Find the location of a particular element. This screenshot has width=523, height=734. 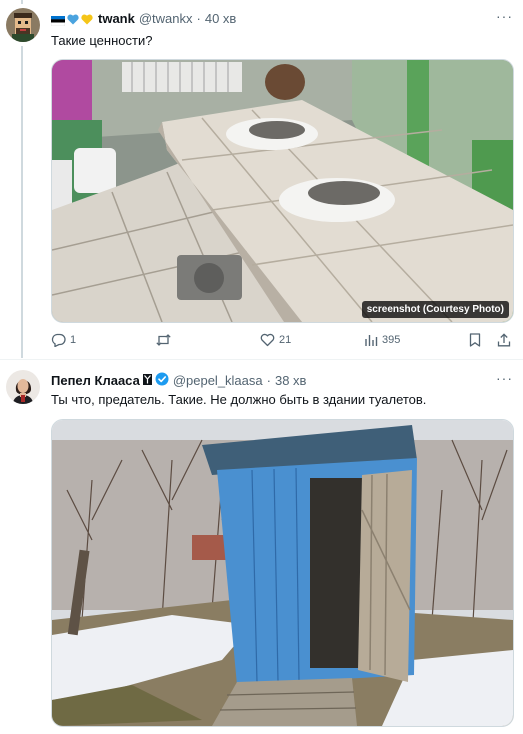

handle: @pepel_klaasa is located at coordinates (218, 380).